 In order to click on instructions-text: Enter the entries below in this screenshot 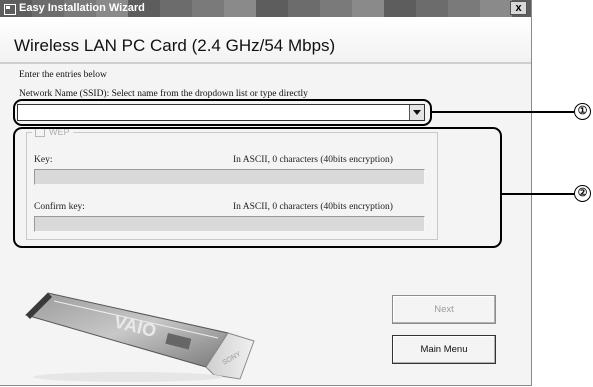, I will do `click(63, 75)`.